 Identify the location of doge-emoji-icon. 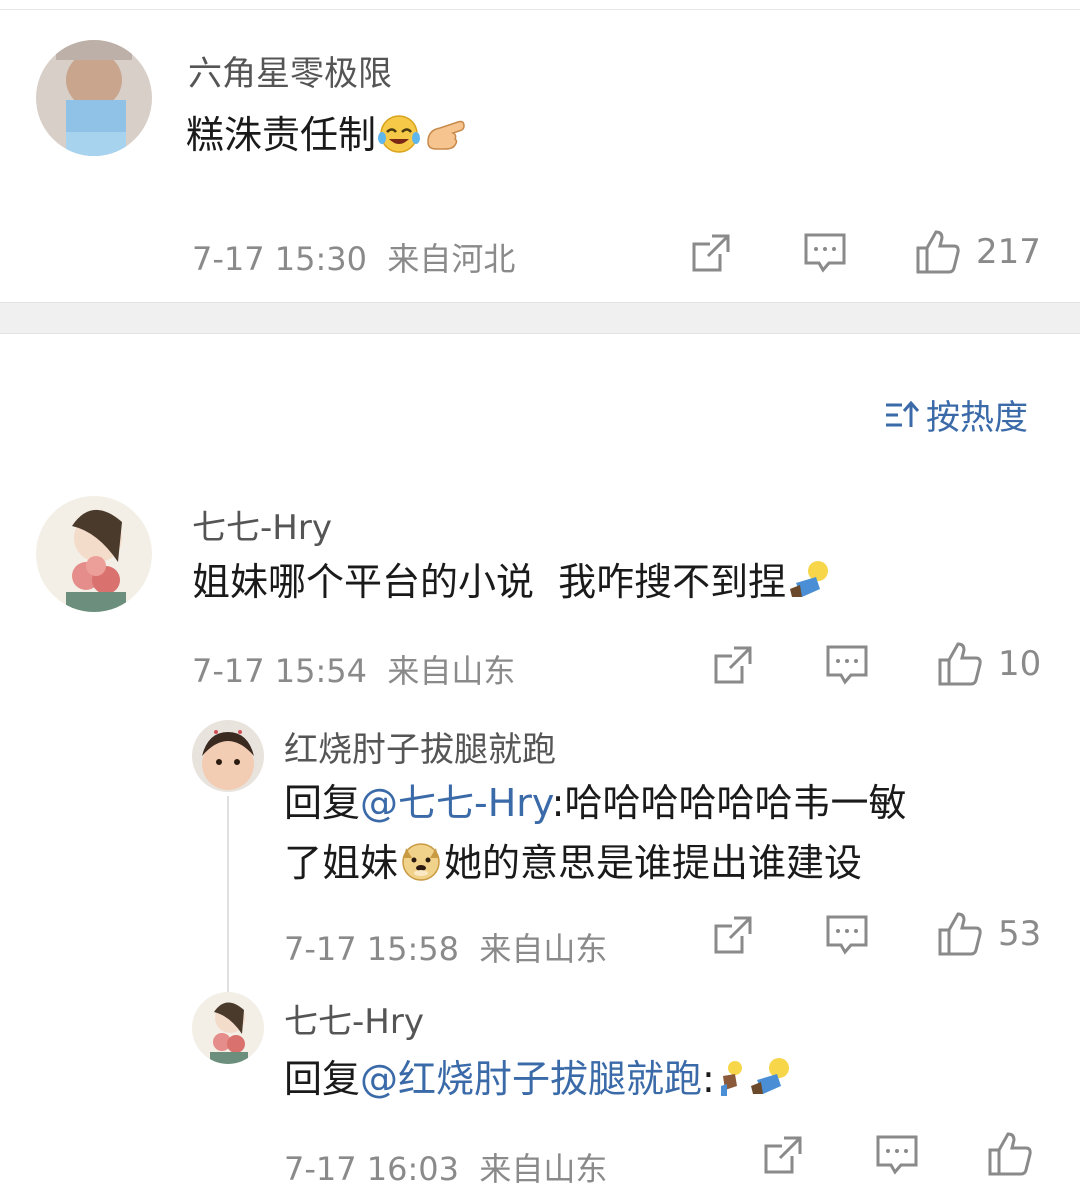
(421, 861).